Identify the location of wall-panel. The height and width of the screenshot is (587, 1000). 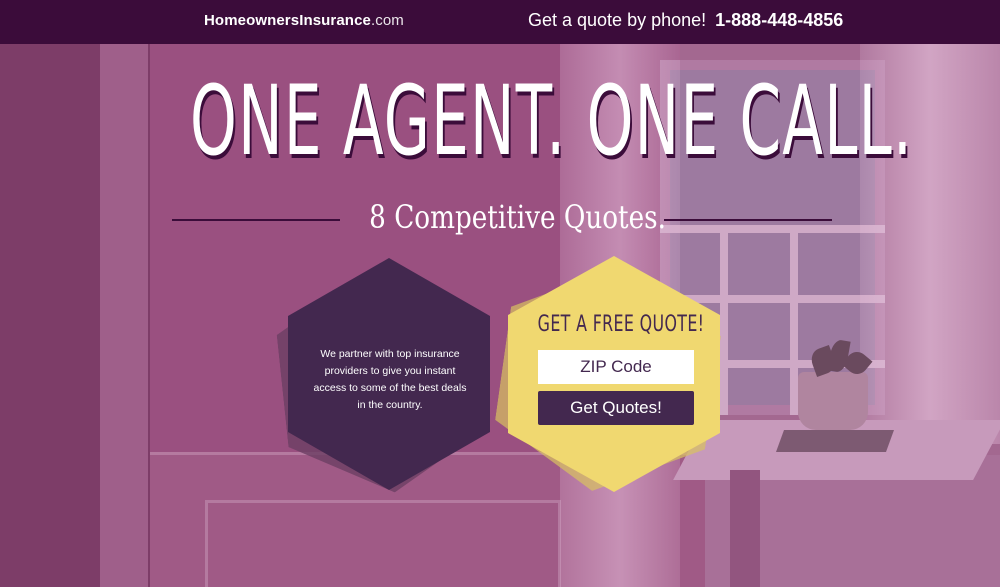
(383, 543).